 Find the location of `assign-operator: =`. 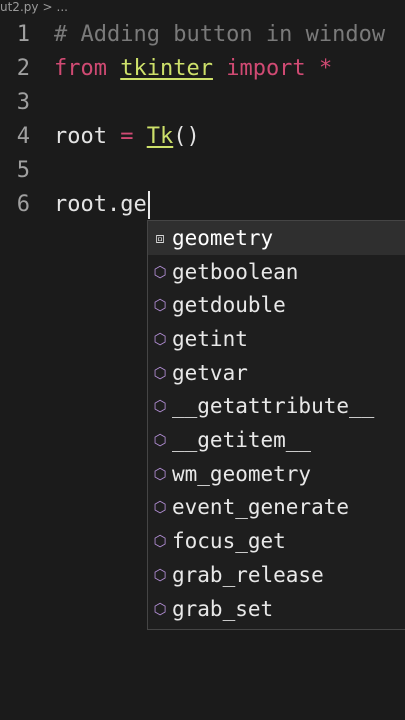

assign-operator: = is located at coordinates (127, 136).